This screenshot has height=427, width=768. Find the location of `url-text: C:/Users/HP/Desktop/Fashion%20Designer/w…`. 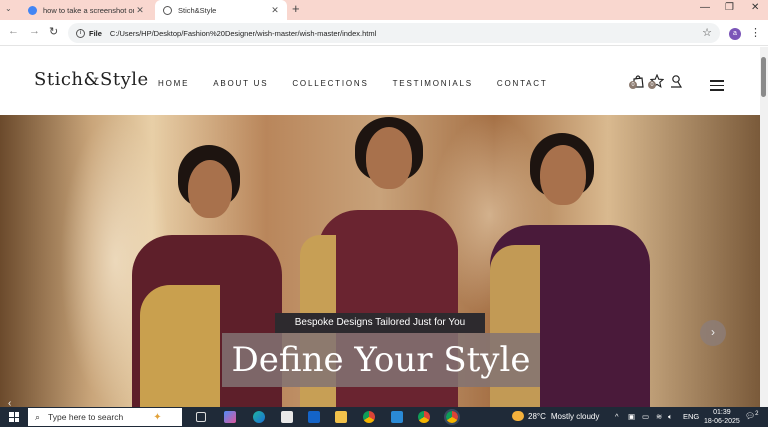

url-text: C:/Users/HP/Desktop/Fashion%20Designer/w… is located at coordinates (243, 33).